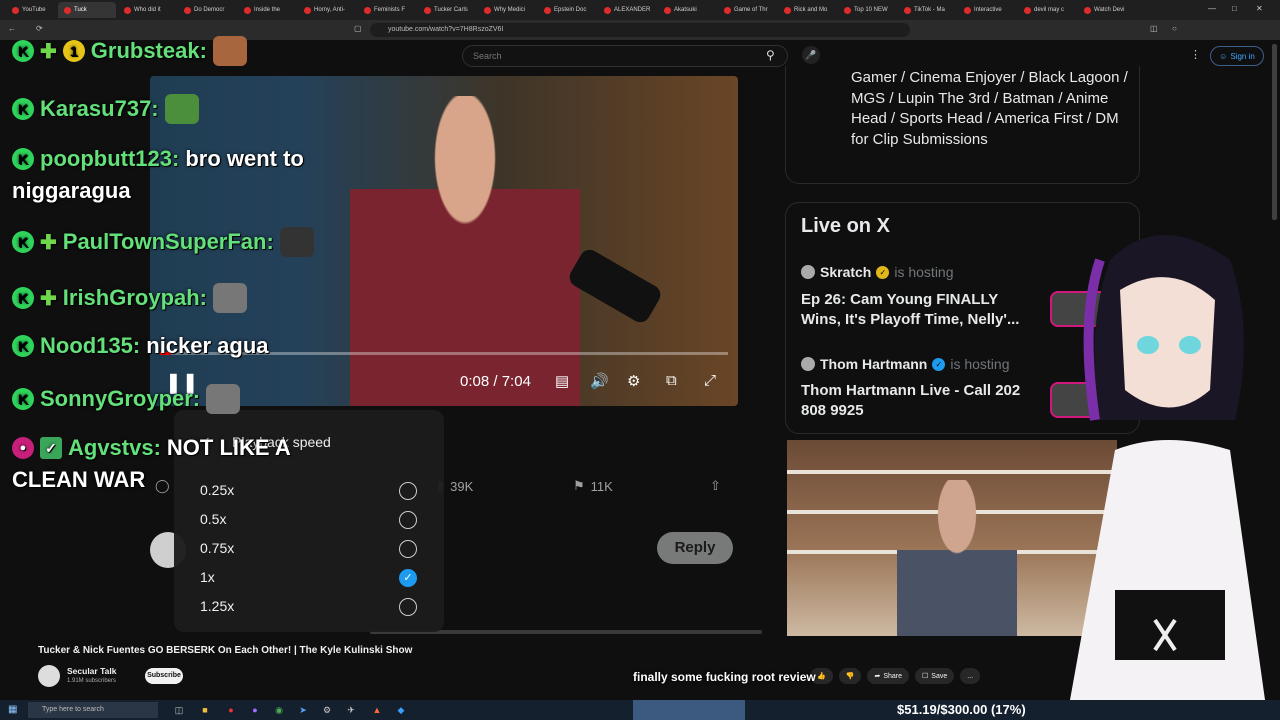 The image size is (1280, 720). What do you see at coordinates (1234, 8) in the screenshot?
I see `maximize-icon: □` at bounding box center [1234, 8].